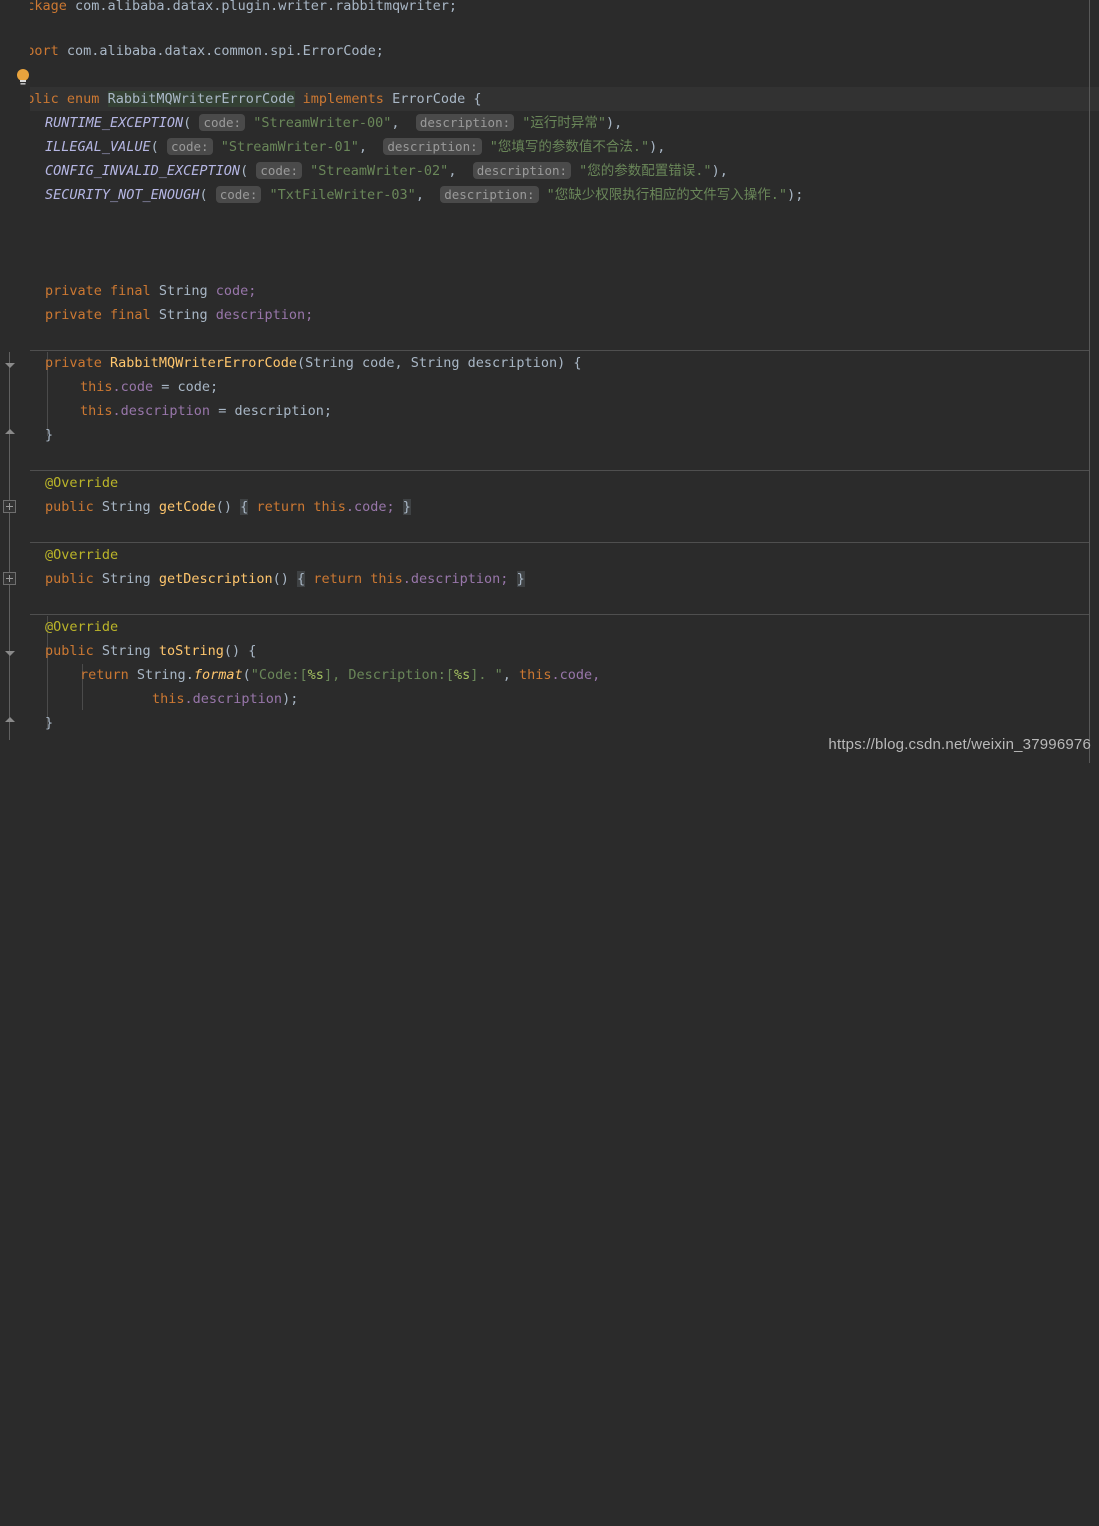  I want to click on format-method-name: format, so click(218, 675).